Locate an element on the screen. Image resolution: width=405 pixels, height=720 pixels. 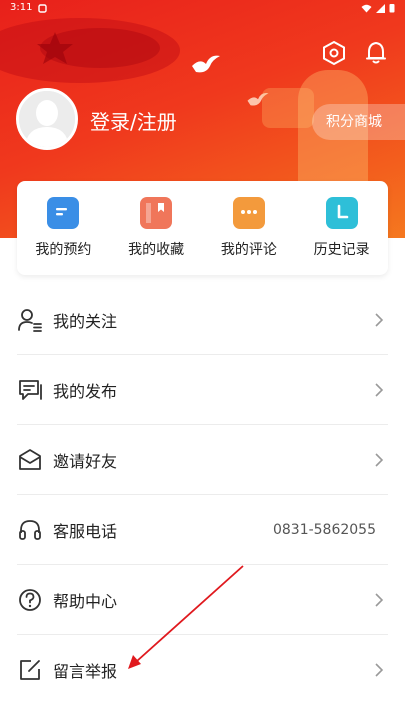
menu-item-label: 留言举报 is located at coordinates (85, 671).